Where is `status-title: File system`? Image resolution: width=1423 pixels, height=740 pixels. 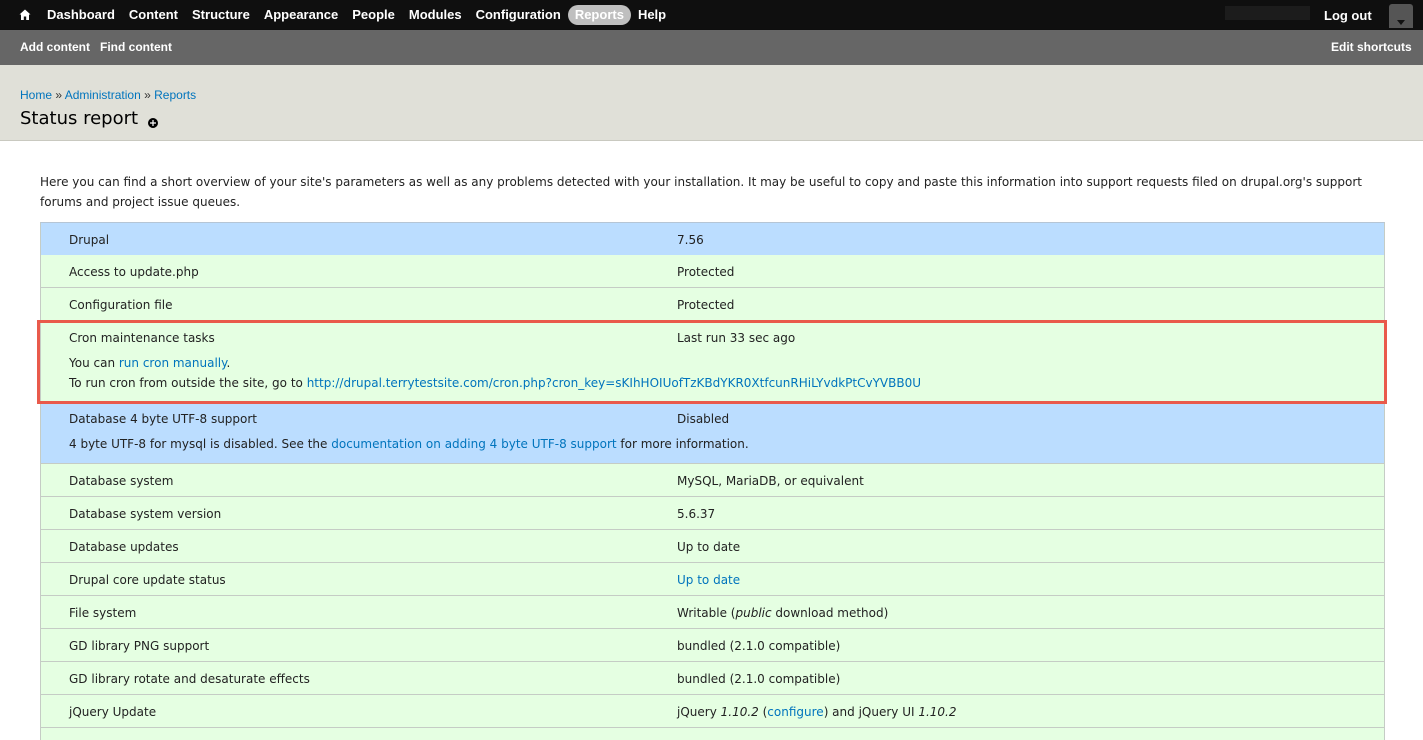 status-title: File system is located at coordinates (103, 613).